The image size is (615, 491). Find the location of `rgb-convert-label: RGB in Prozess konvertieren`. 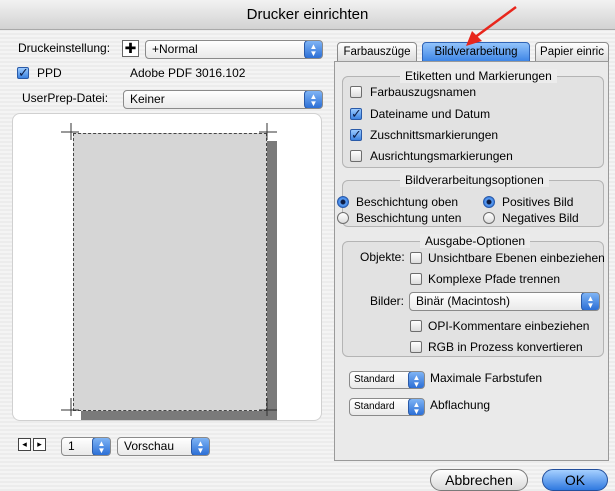

rgb-convert-label: RGB in Prozess konvertieren is located at coordinates (505, 347).